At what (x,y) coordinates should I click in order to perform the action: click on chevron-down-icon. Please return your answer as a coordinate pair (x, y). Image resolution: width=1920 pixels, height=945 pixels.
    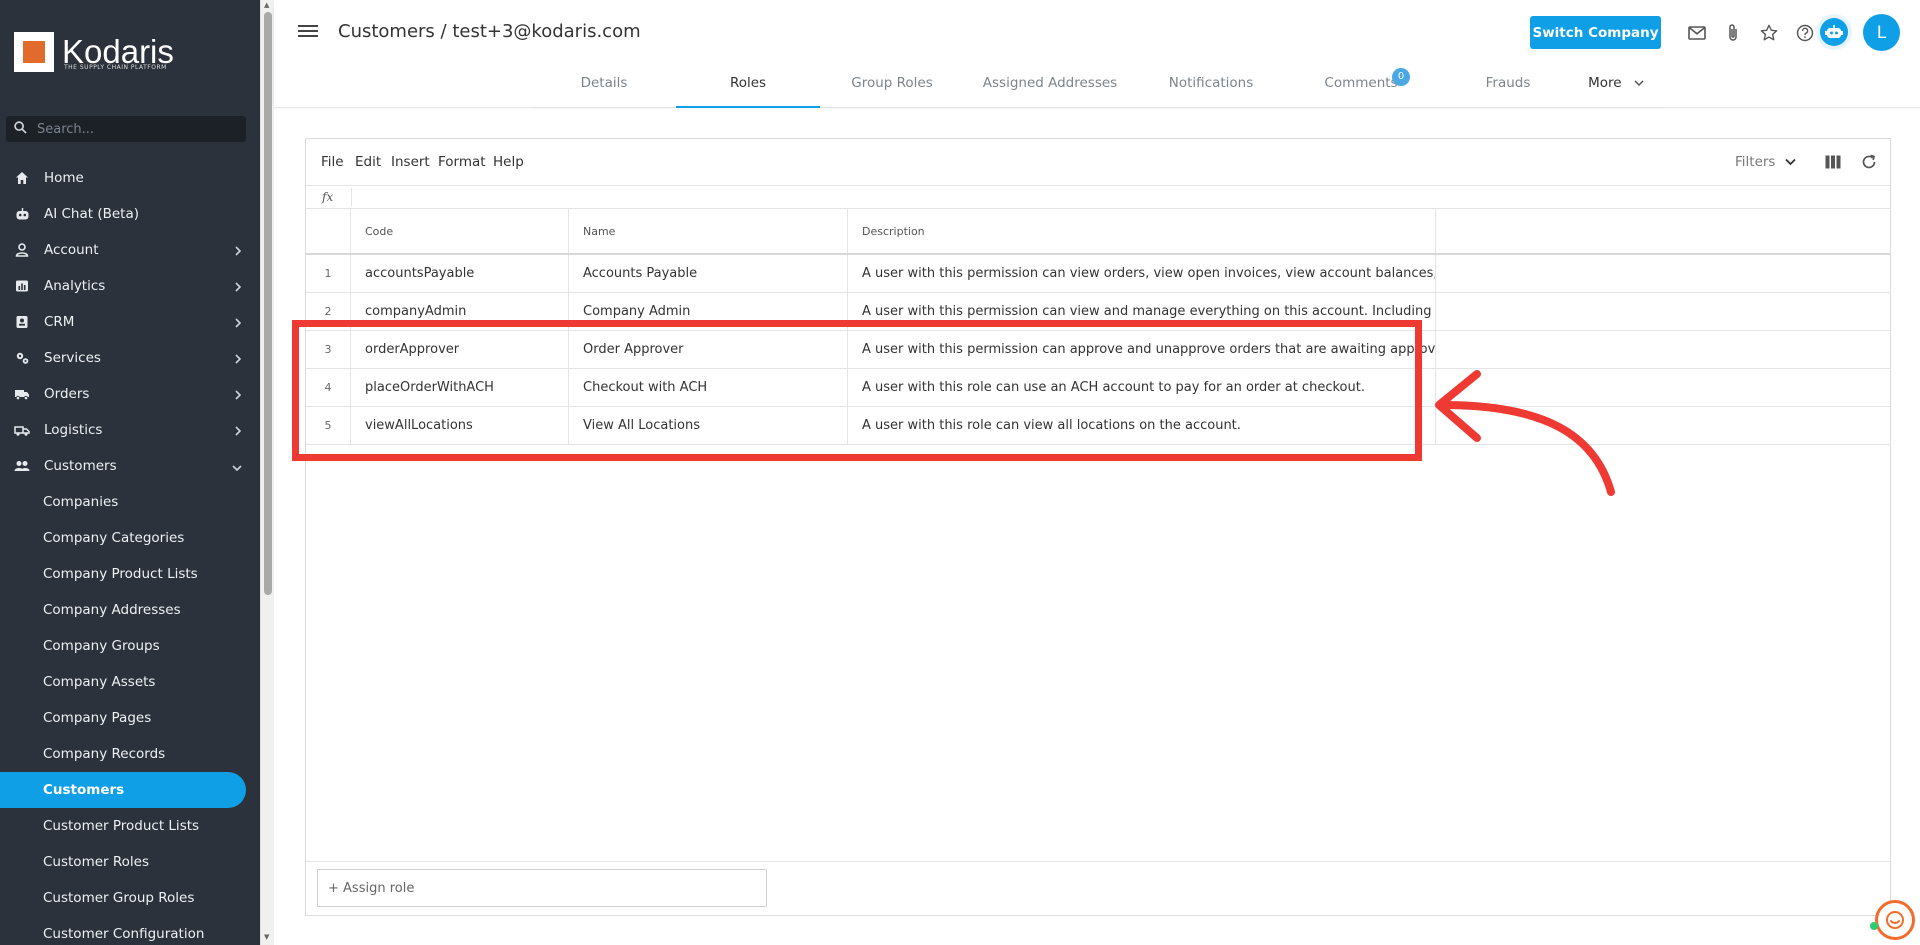
    Looking at the image, I should click on (1639, 83).